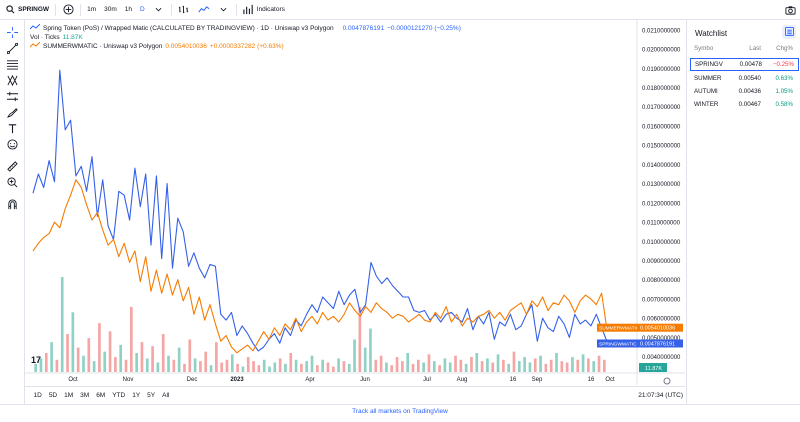 The width and height of the screenshot is (800, 422). Describe the element at coordinates (744, 104) in the screenshot. I see `watchlist-row: WINTER 0.00467 0.58%` at that location.